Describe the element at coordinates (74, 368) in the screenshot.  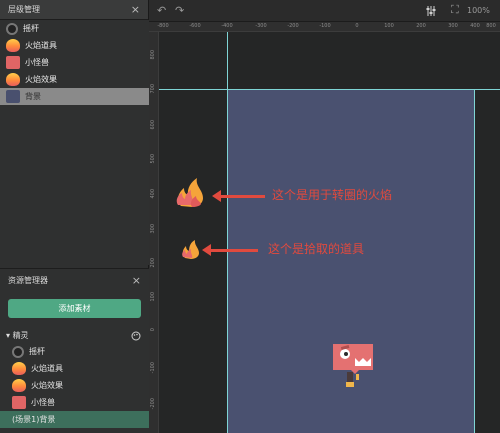
I see `resource-item-fire-prop: 火焰道具` at that location.